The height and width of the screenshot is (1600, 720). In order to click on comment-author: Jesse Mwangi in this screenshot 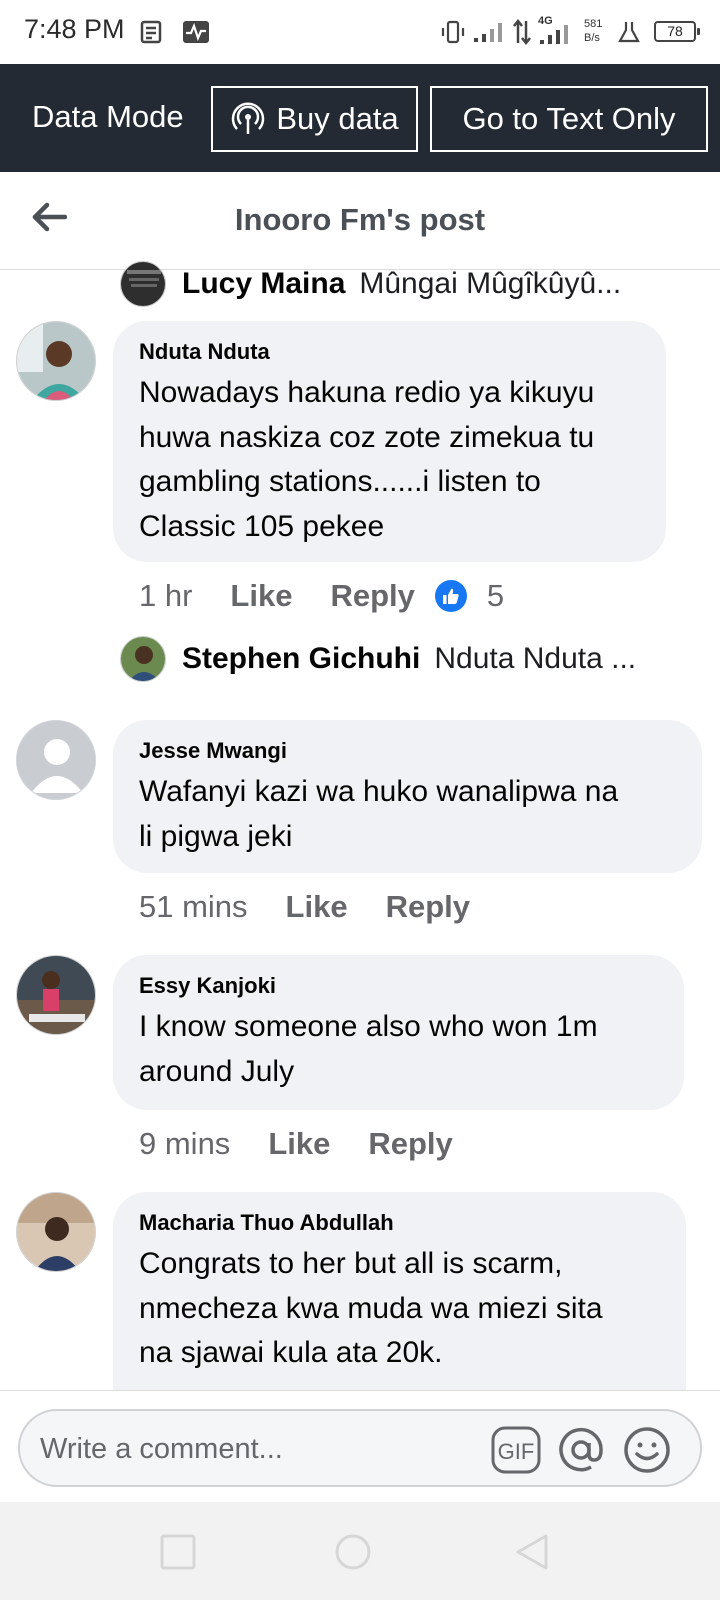, I will do `click(407, 751)`.